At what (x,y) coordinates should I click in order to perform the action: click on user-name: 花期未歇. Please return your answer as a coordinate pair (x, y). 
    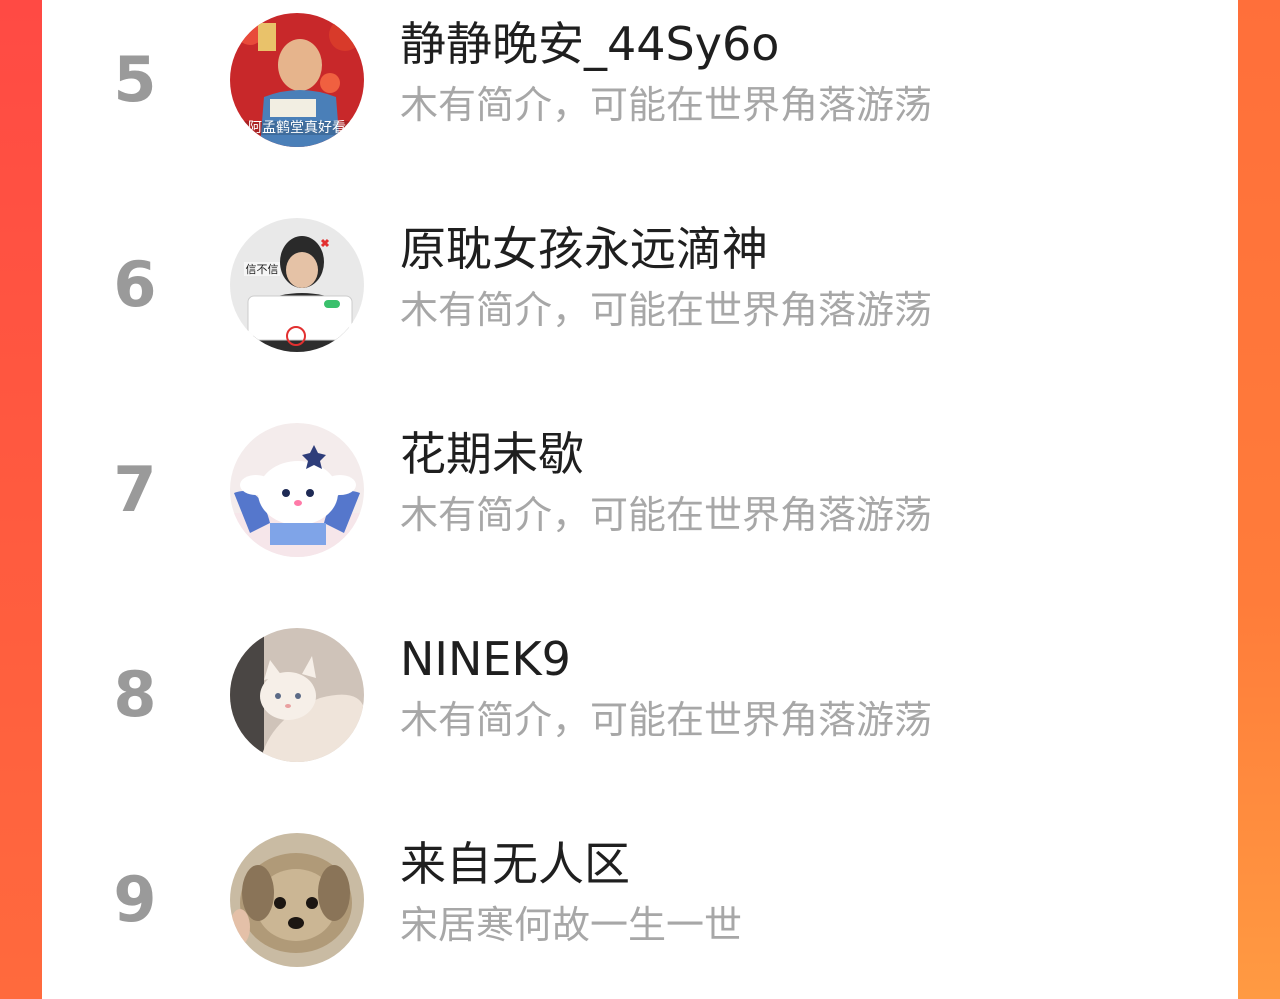
    Looking at the image, I should click on (492, 454).